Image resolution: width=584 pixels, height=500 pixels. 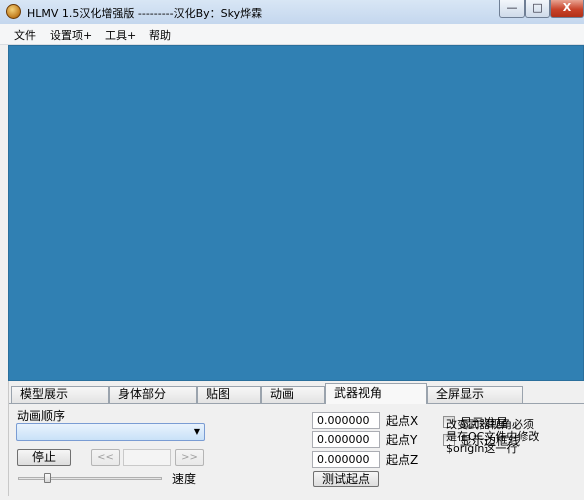 I want to click on animation-sequence-label: 动画顺序, so click(x=41, y=416).